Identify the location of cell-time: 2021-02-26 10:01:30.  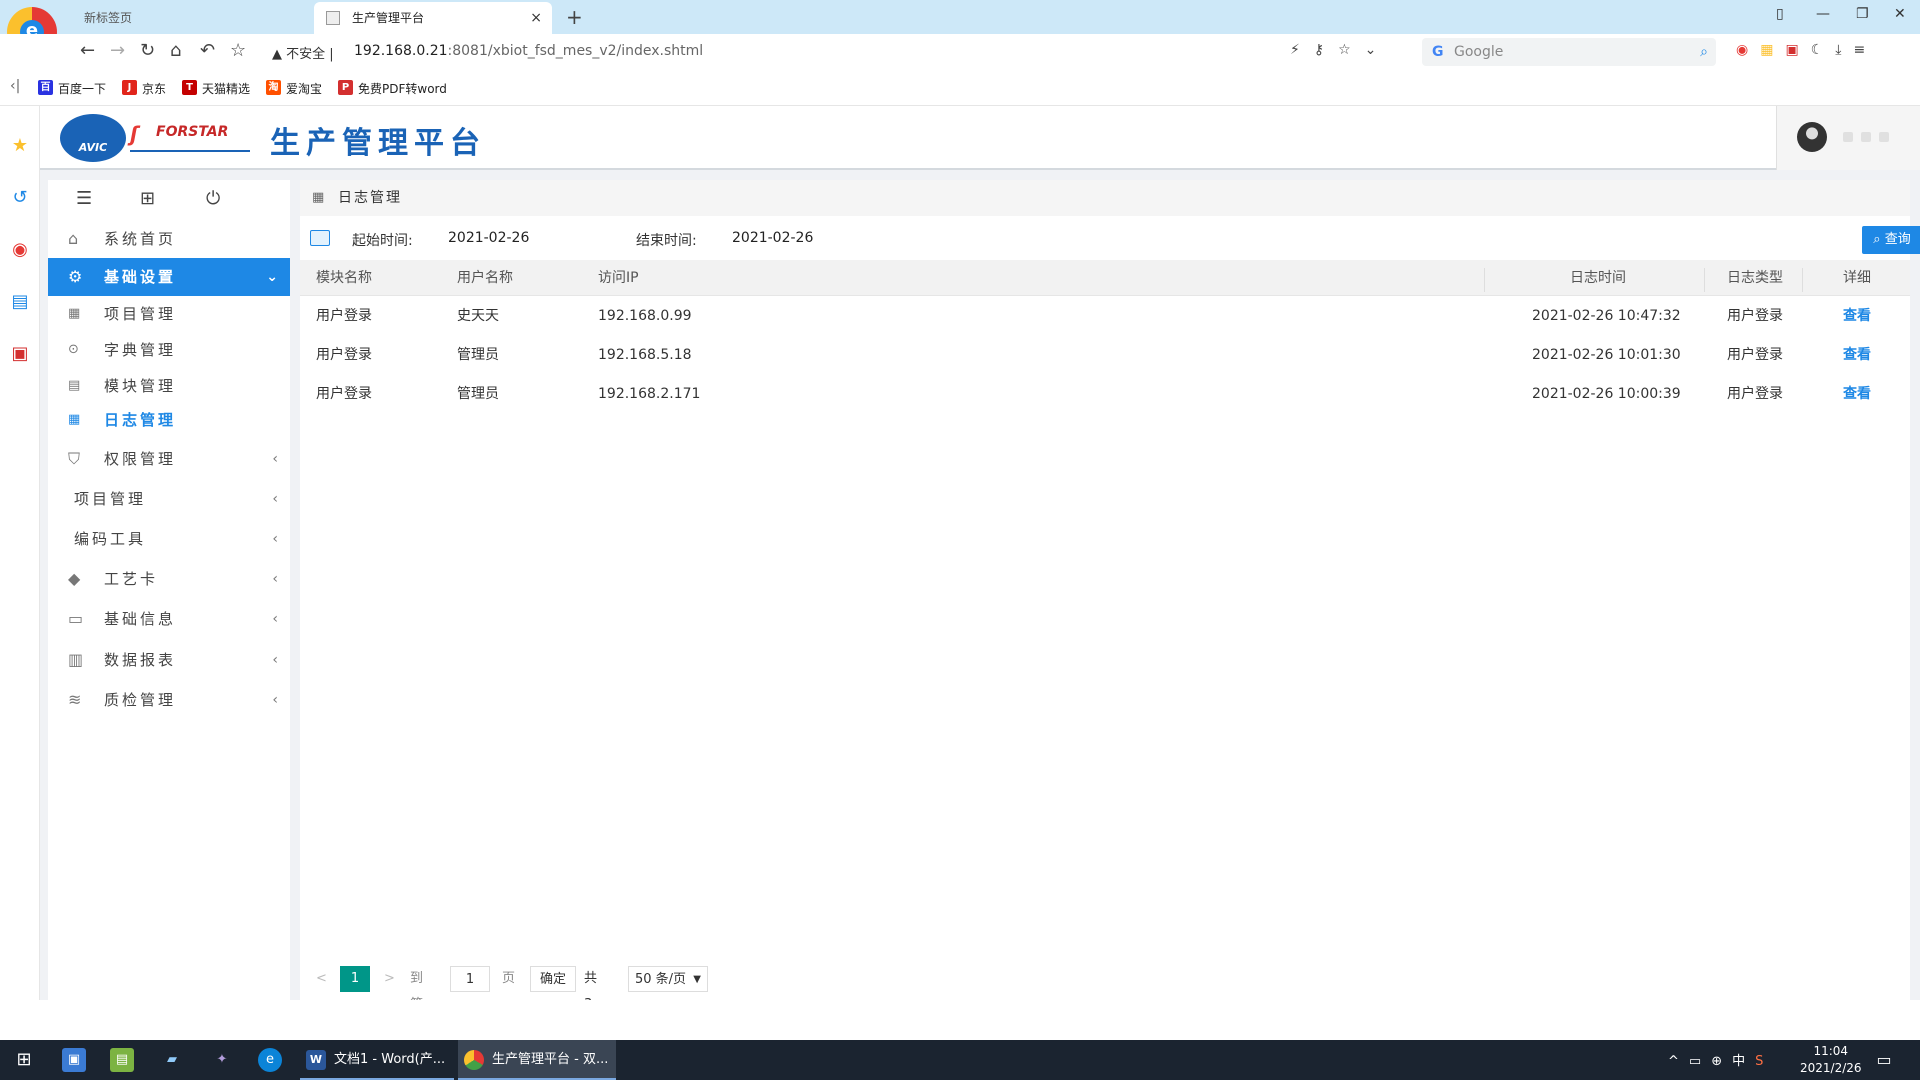
(1606, 355).